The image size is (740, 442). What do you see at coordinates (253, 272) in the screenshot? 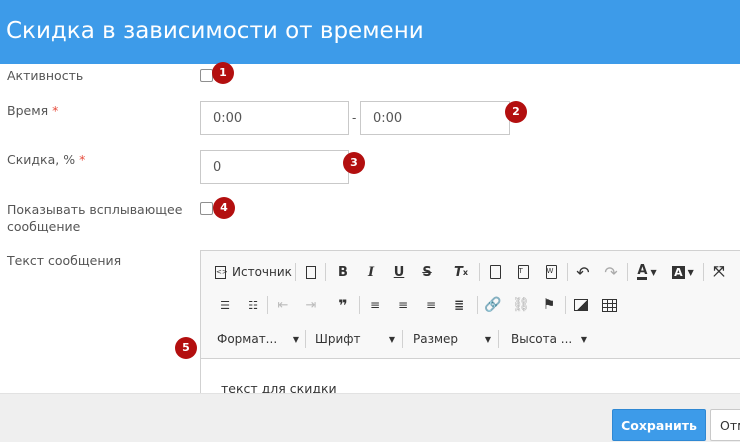
I see `source-button: <> Источник` at bounding box center [253, 272].